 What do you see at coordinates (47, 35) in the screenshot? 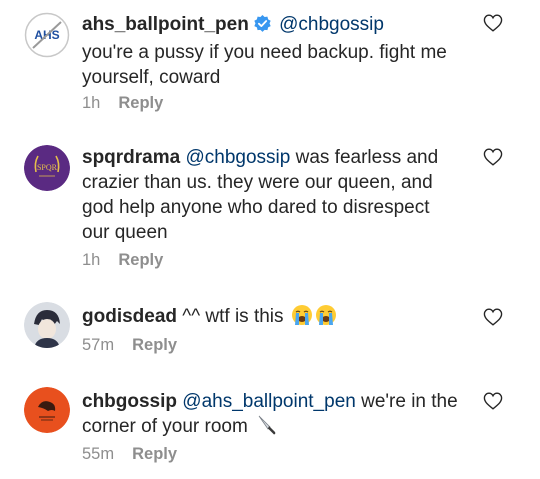
I see `avatar: AHS` at bounding box center [47, 35].